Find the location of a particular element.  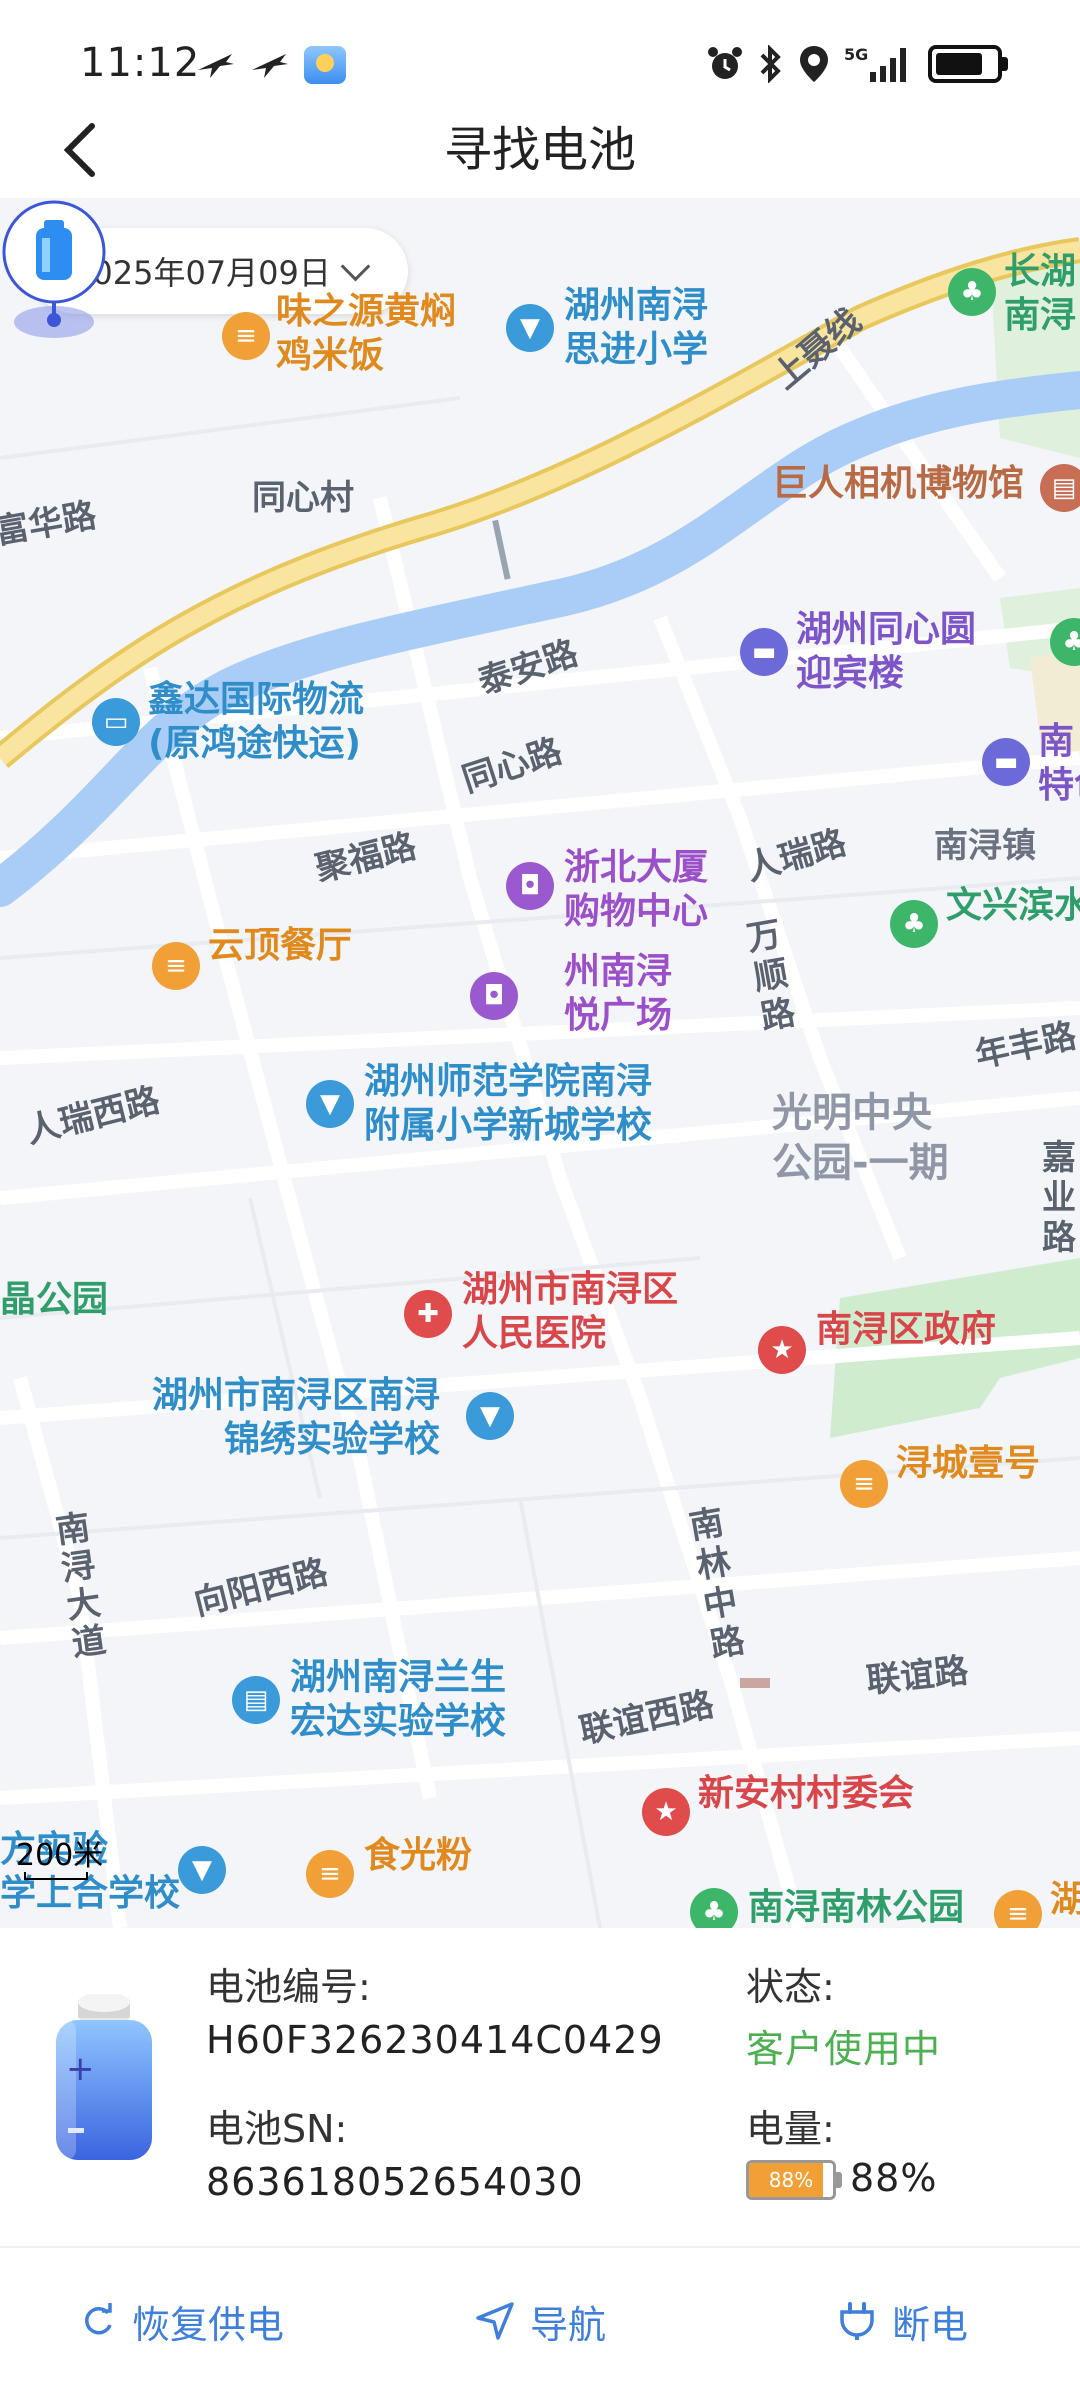

restore-power-button: 恢复供电 is located at coordinates (181, 2321).